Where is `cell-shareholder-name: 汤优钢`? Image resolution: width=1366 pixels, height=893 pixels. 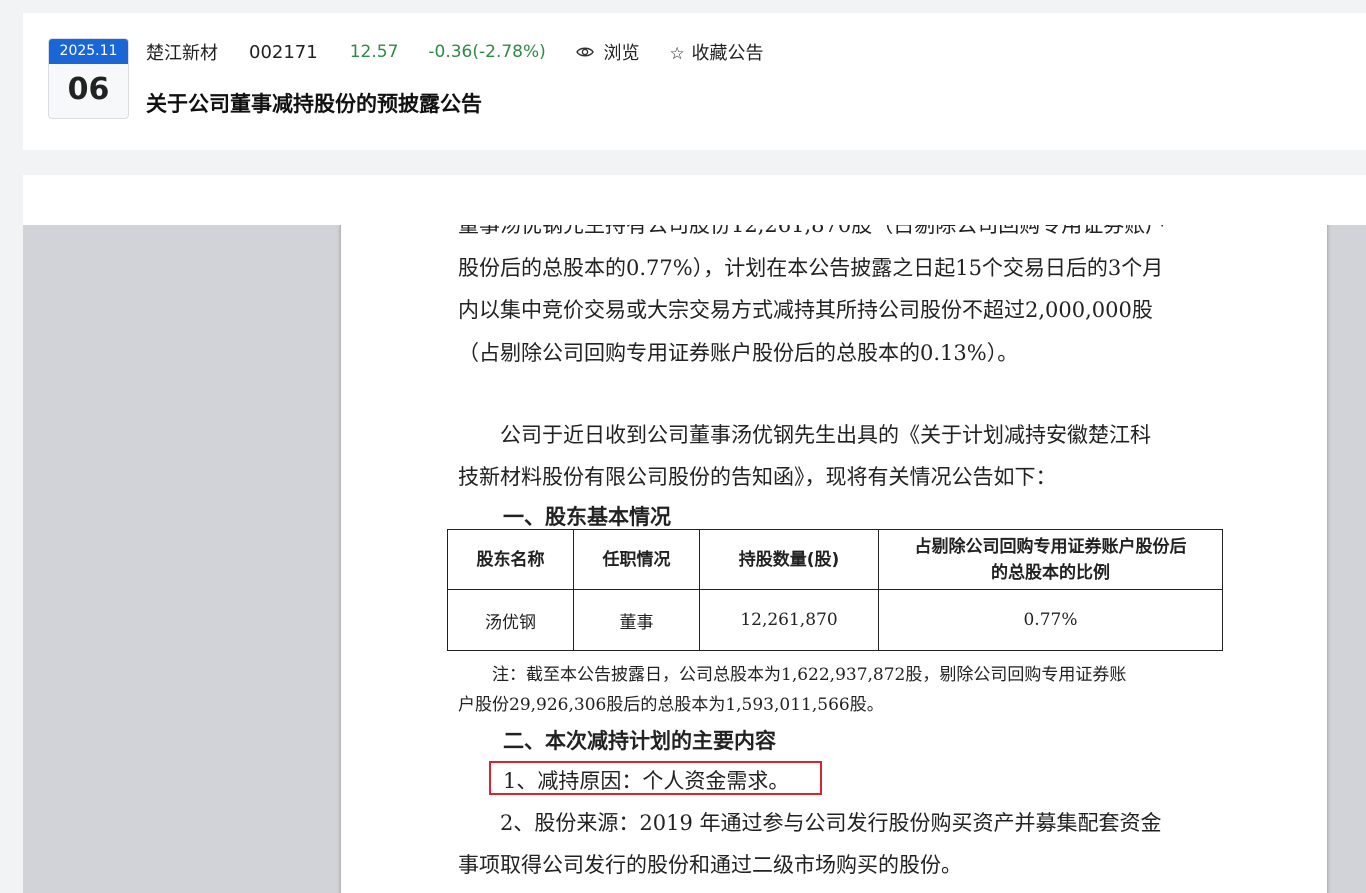 cell-shareholder-name: 汤优钢 is located at coordinates (510, 620).